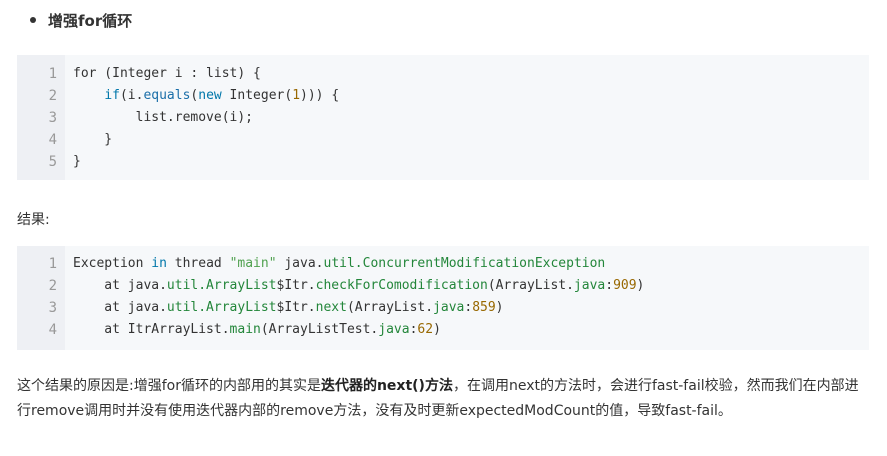  What do you see at coordinates (33, 19) in the screenshot?
I see `bullet-dot` at bounding box center [33, 19].